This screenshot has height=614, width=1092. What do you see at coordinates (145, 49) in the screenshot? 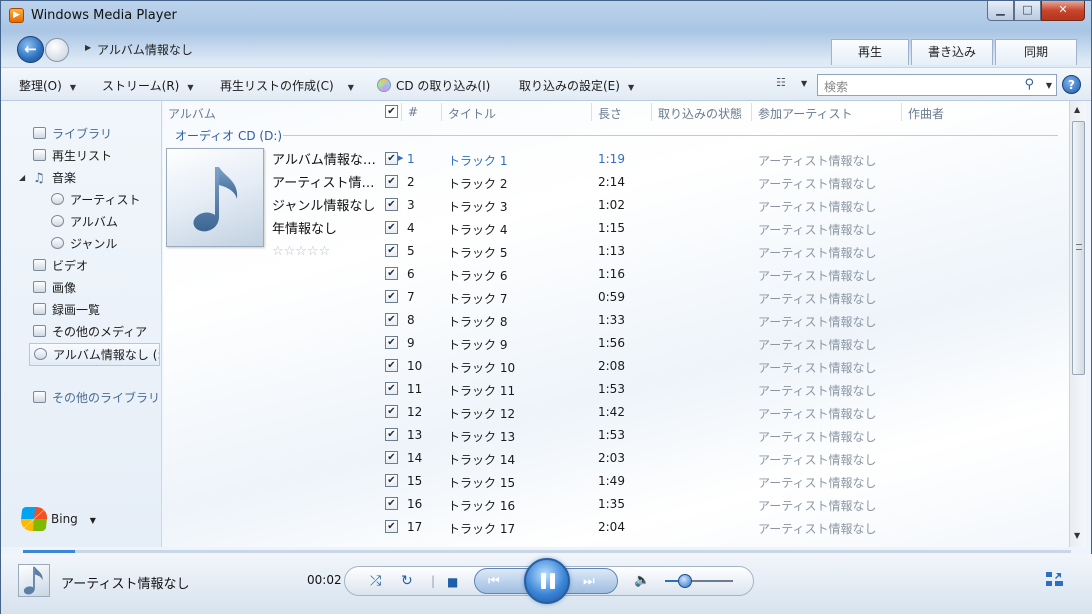
I see `breadcrumb: アルバム情報なし` at bounding box center [145, 49].